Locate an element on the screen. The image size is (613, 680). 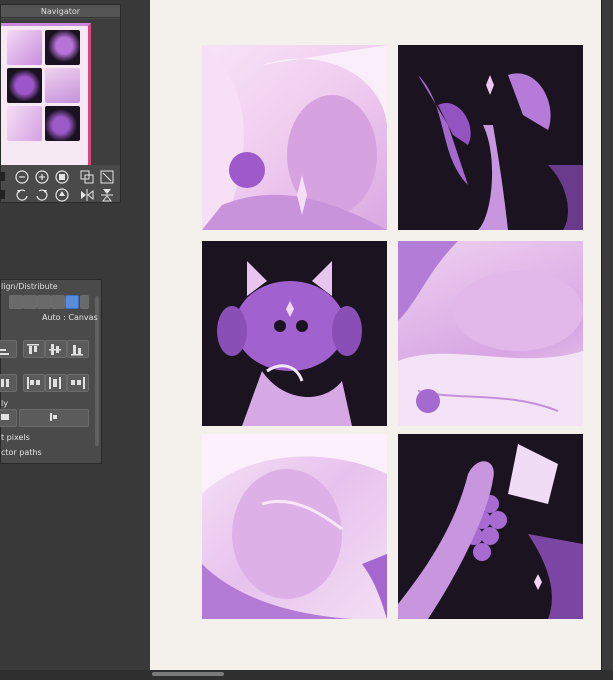
target-canvas-button is located at coordinates (58, 302).